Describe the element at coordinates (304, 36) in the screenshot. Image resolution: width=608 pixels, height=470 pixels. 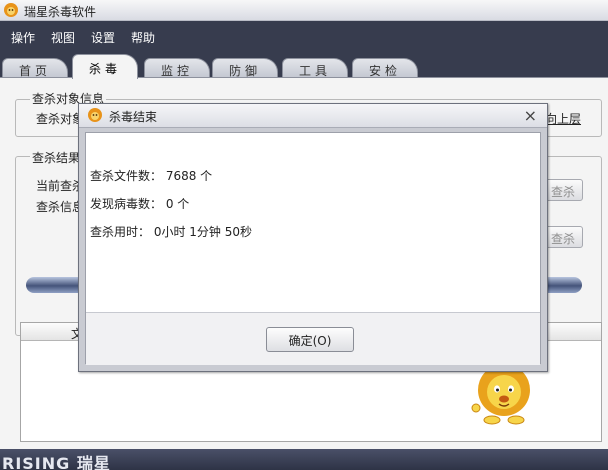
I see `menu-bar: 操作 视图 设置 帮助` at that location.